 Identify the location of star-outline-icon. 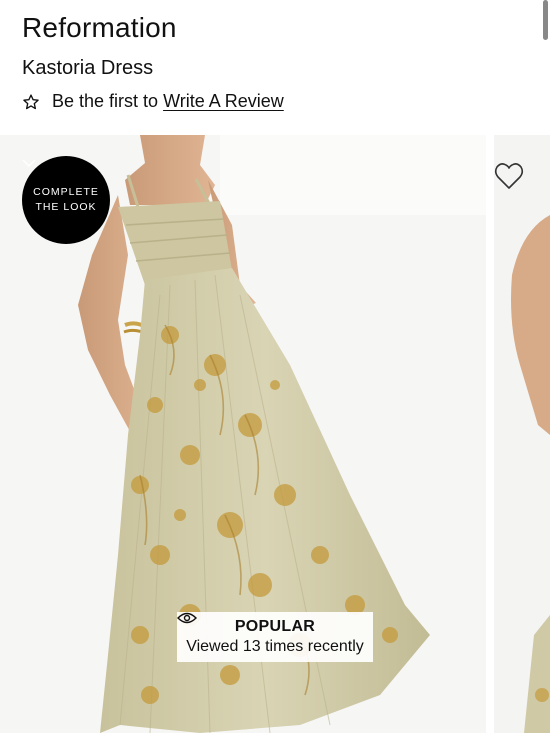
(31, 101).